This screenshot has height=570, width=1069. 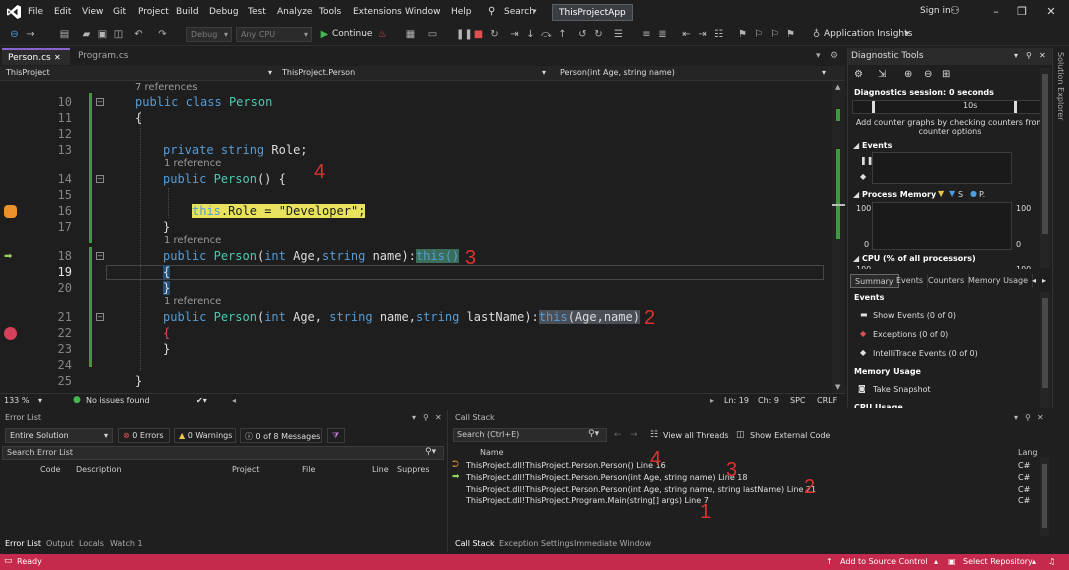 What do you see at coordinates (686, 34) in the screenshot?
I see `indent-icon: ⇤` at bounding box center [686, 34].